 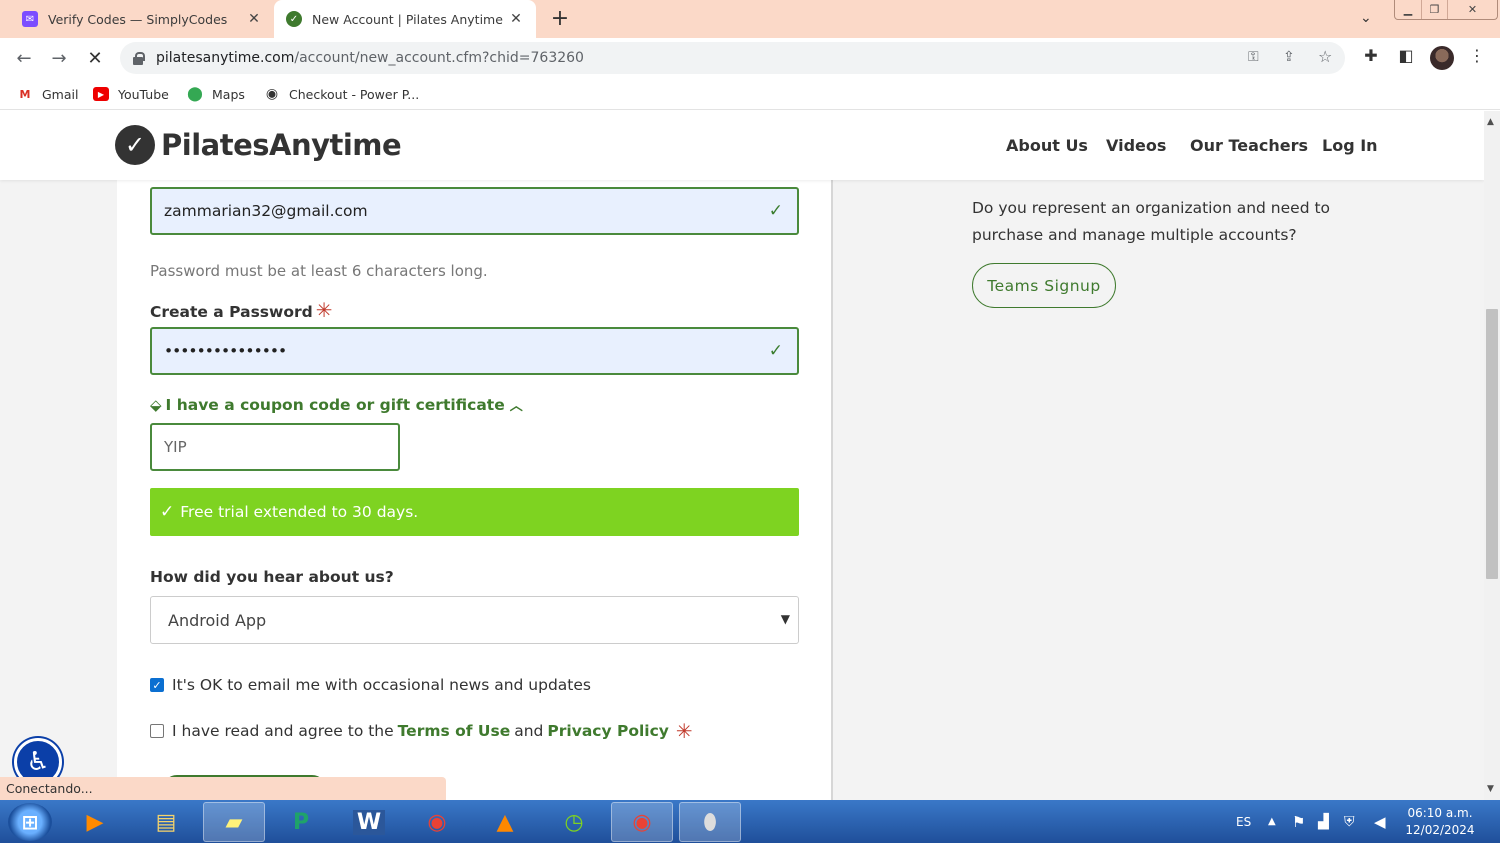 I want to click on gmail-icon: M, so click(x=25, y=94).